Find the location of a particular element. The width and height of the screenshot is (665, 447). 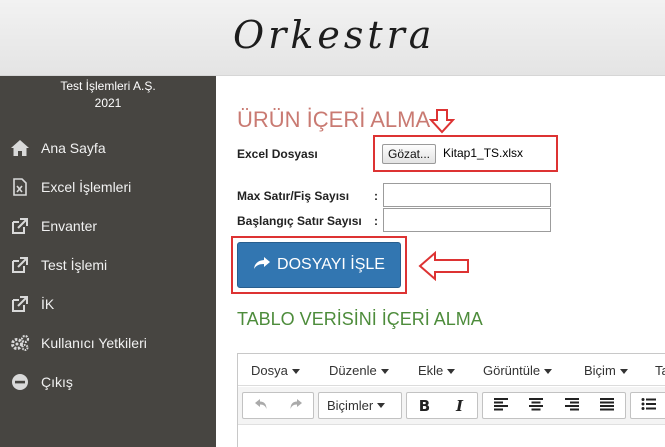

align-right-icon is located at coordinates (572, 405).